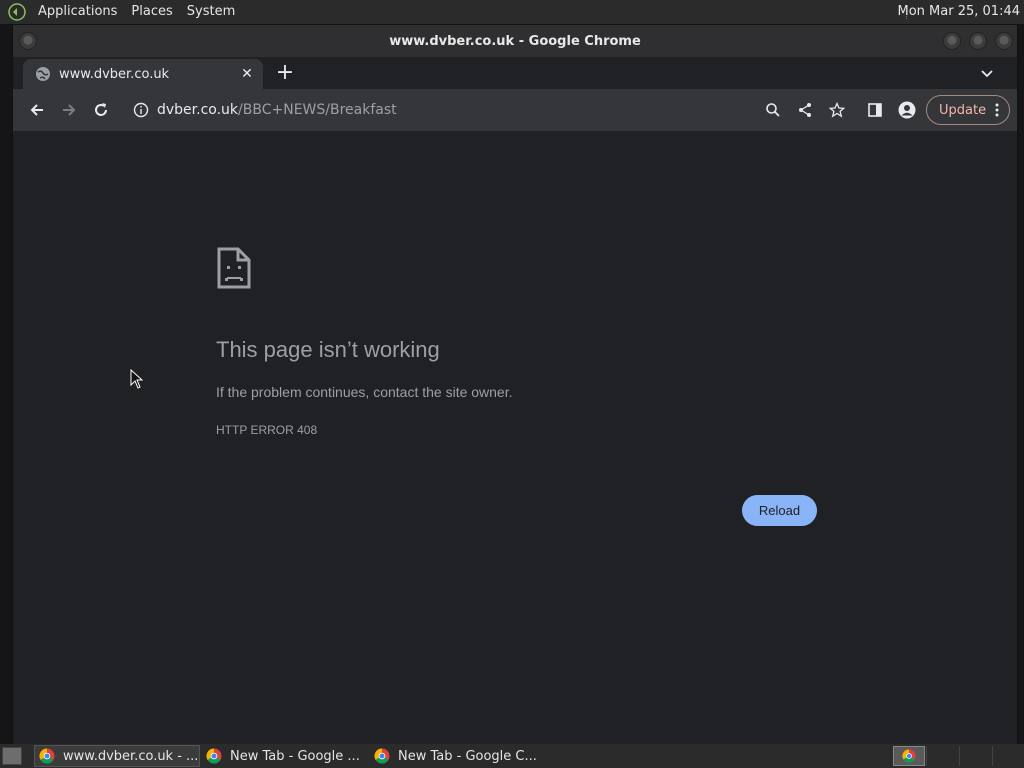 The height and width of the screenshot is (768, 1024). I want to click on back-button, so click(37, 110).